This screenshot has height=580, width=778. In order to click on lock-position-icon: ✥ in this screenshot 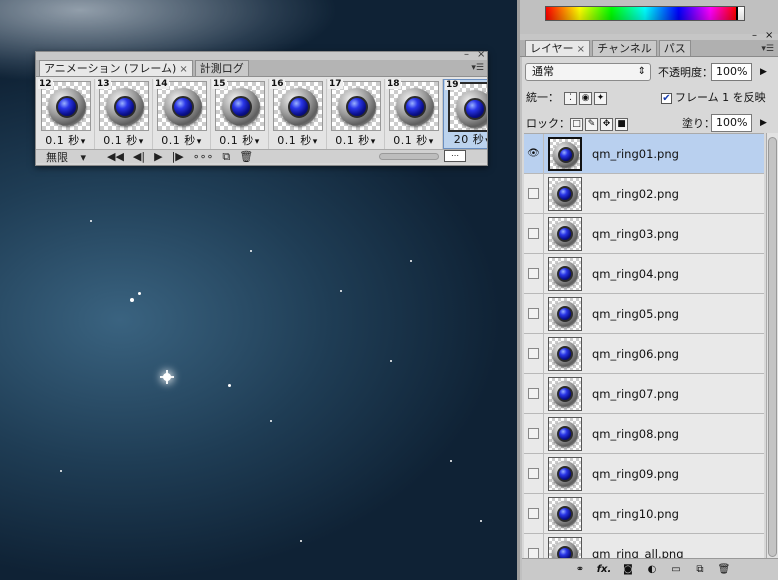, I will do `click(606, 124)`.